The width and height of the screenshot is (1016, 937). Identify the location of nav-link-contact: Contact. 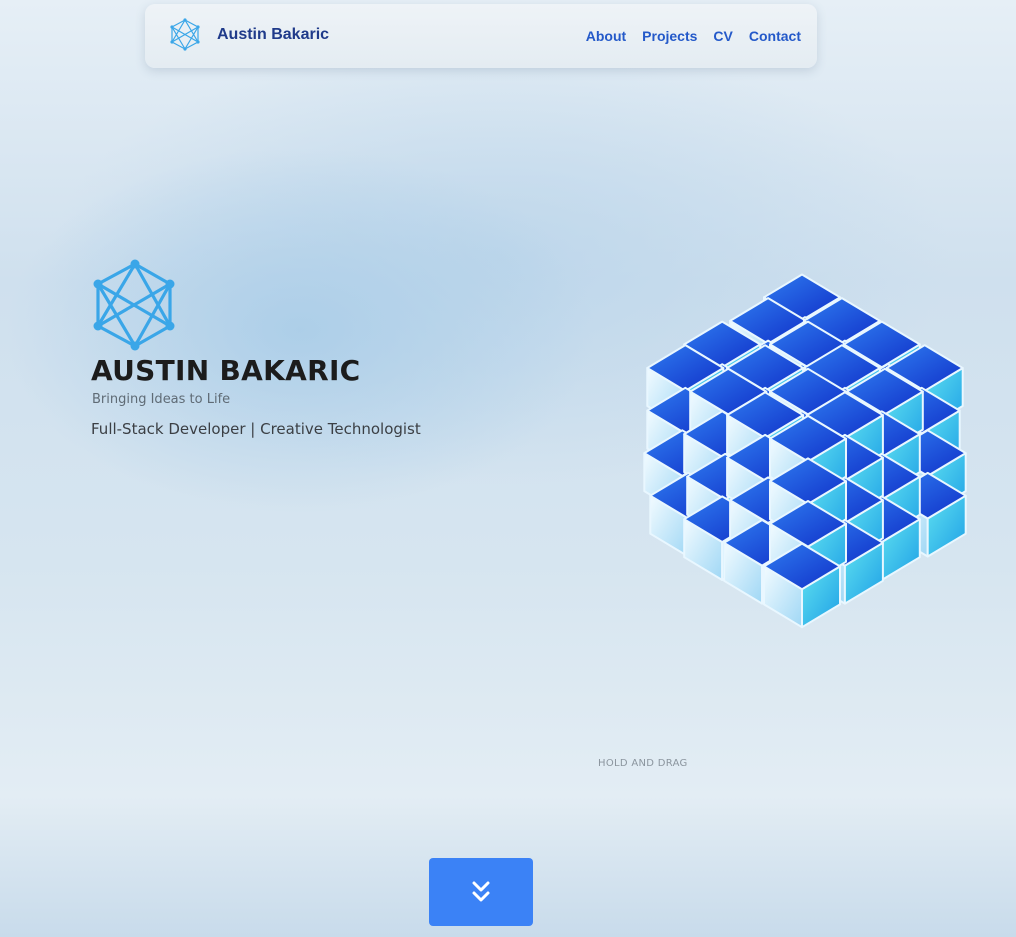
(775, 36).